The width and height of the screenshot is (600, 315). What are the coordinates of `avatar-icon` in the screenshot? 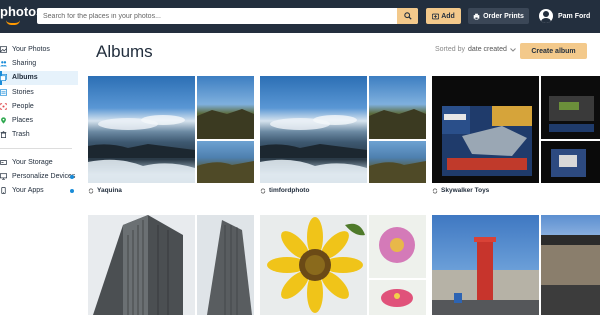 It's located at (546, 16).